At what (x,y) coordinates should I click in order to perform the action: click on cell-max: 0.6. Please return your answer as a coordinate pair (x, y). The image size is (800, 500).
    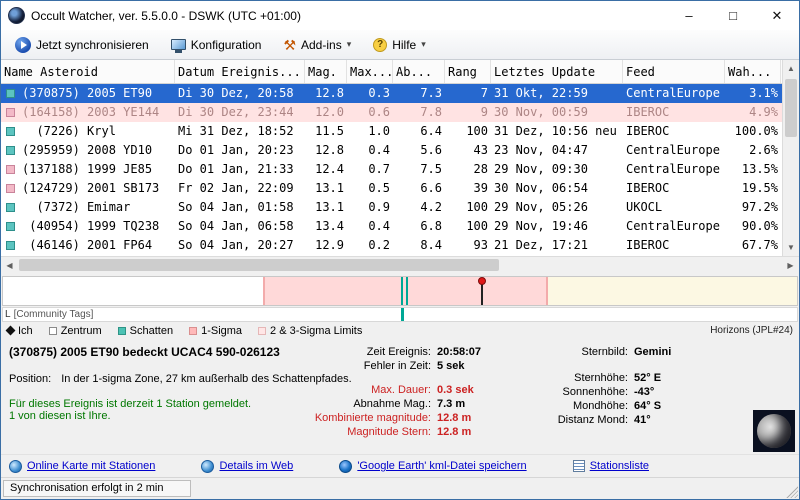
    Looking at the image, I should click on (379, 112).